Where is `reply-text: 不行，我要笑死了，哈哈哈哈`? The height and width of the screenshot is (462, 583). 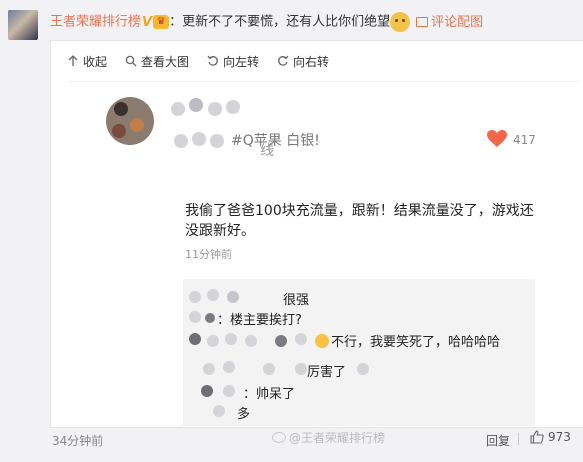 reply-text: 不行，我要笑死了，哈哈哈哈 is located at coordinates (416, 342).